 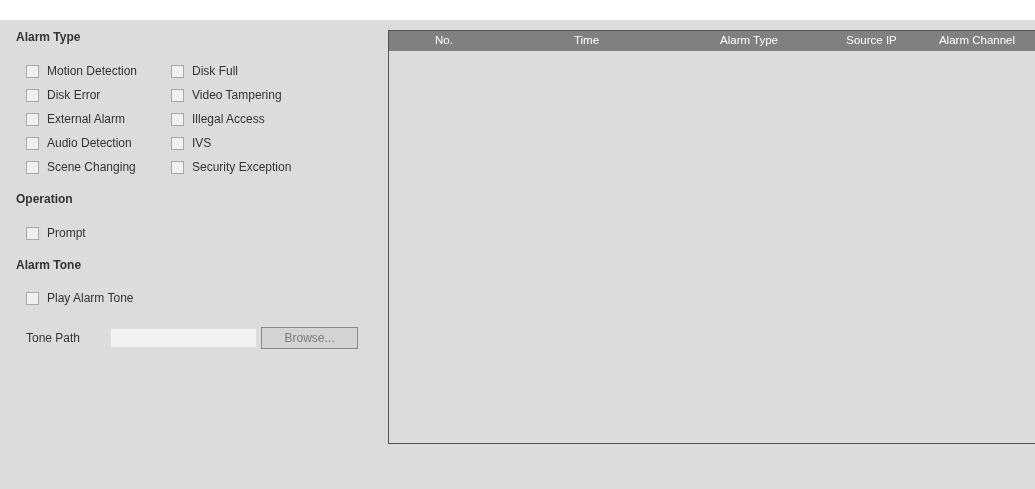 I want to click on checkbox-label: Play Alarm Tone, so click(x=90, y=298).